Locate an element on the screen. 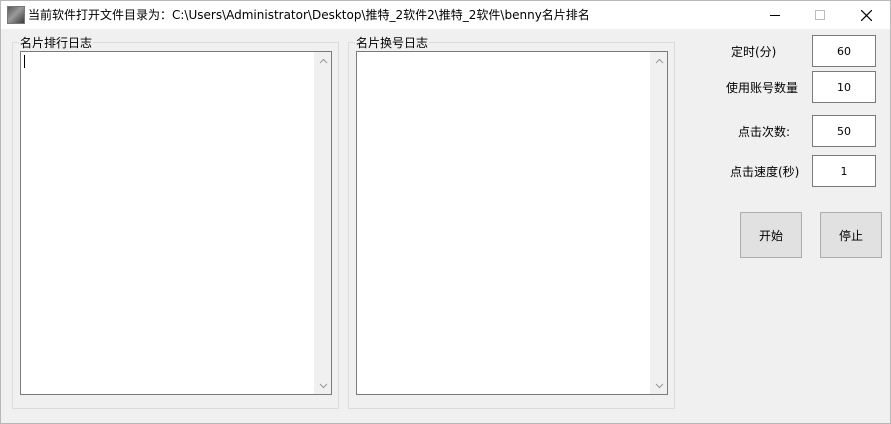  speed-input is located at coordinates (844, 171).